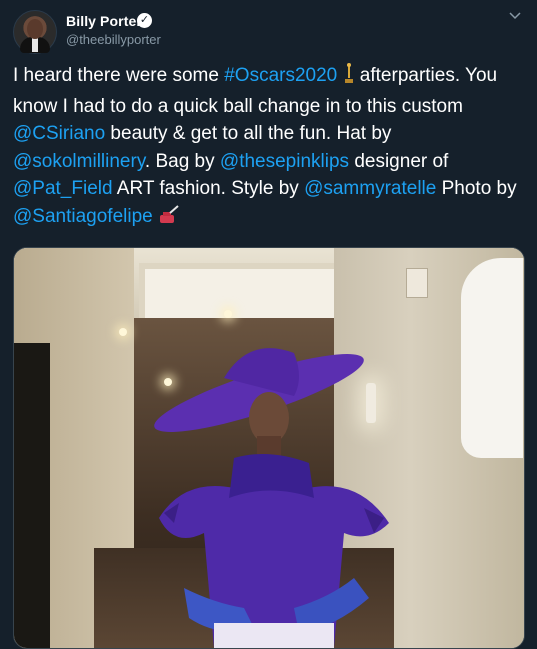 This screenshot has height=649, width=537. Describe the element at coordinates (113, 39) in the screenshot. I see `author-handle: @theebillyporter` at that location.